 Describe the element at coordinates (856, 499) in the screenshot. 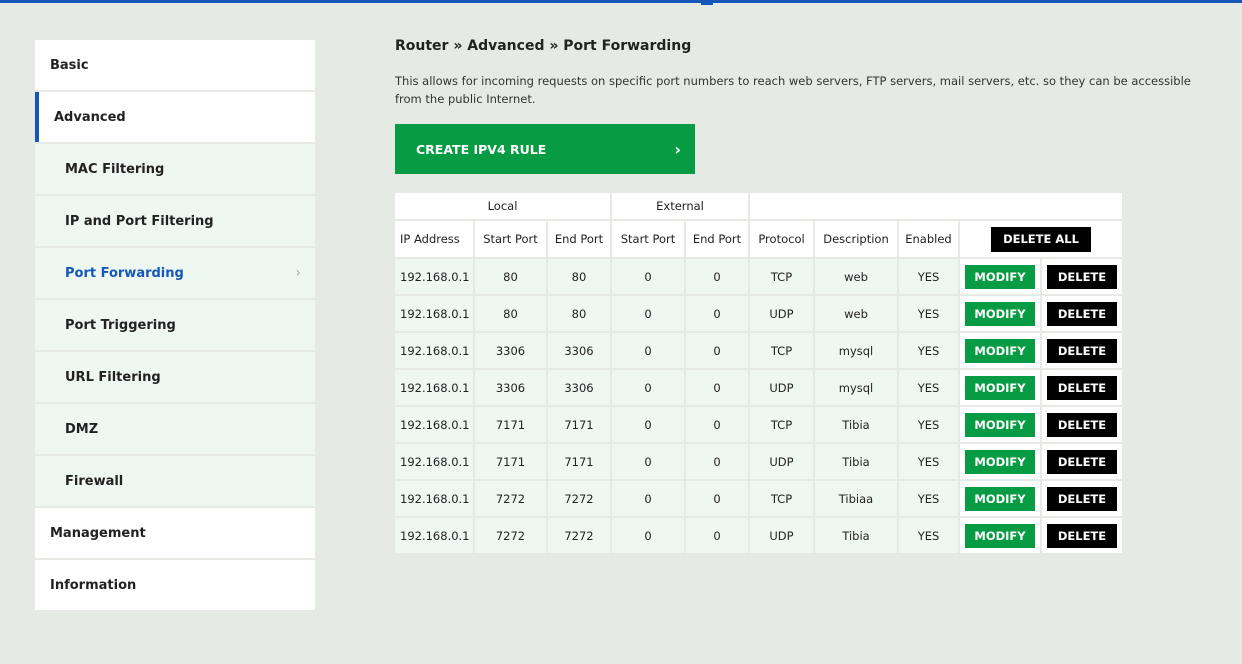

I see `table-cell: Tibiaa` at that location.